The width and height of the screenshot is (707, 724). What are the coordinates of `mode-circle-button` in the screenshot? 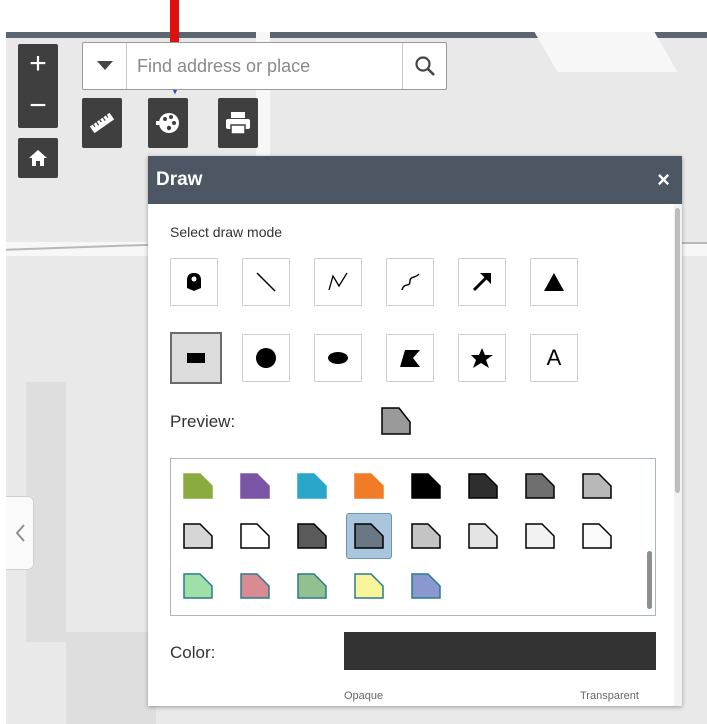 It's located at (266, 358).